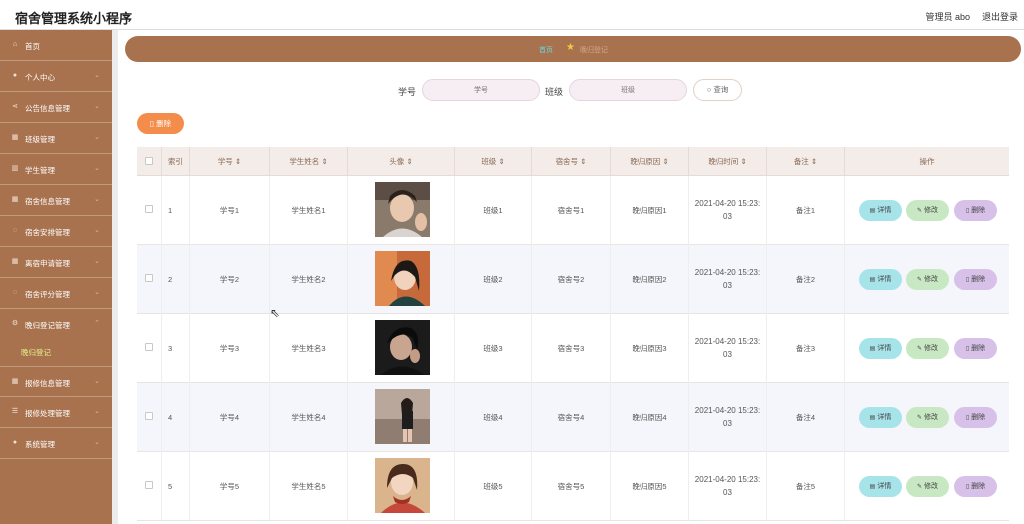 The width and height of the screenshot is (1024, 524). I want to click on batch-delete-label: 删除, so click(164, 123).